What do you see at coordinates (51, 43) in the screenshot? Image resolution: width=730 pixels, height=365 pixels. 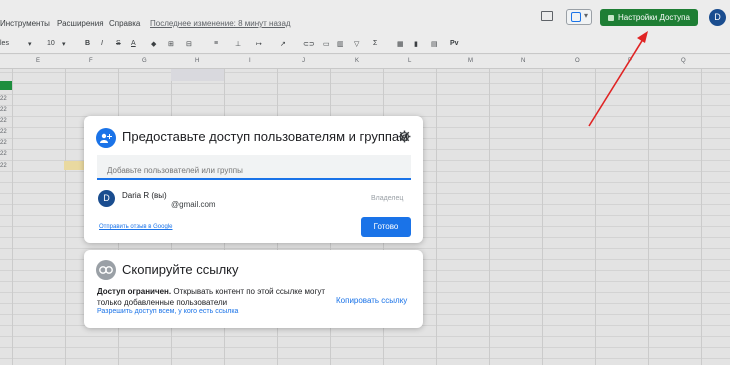 I see `font-size-select: 10` at bounding box center [51, 43].